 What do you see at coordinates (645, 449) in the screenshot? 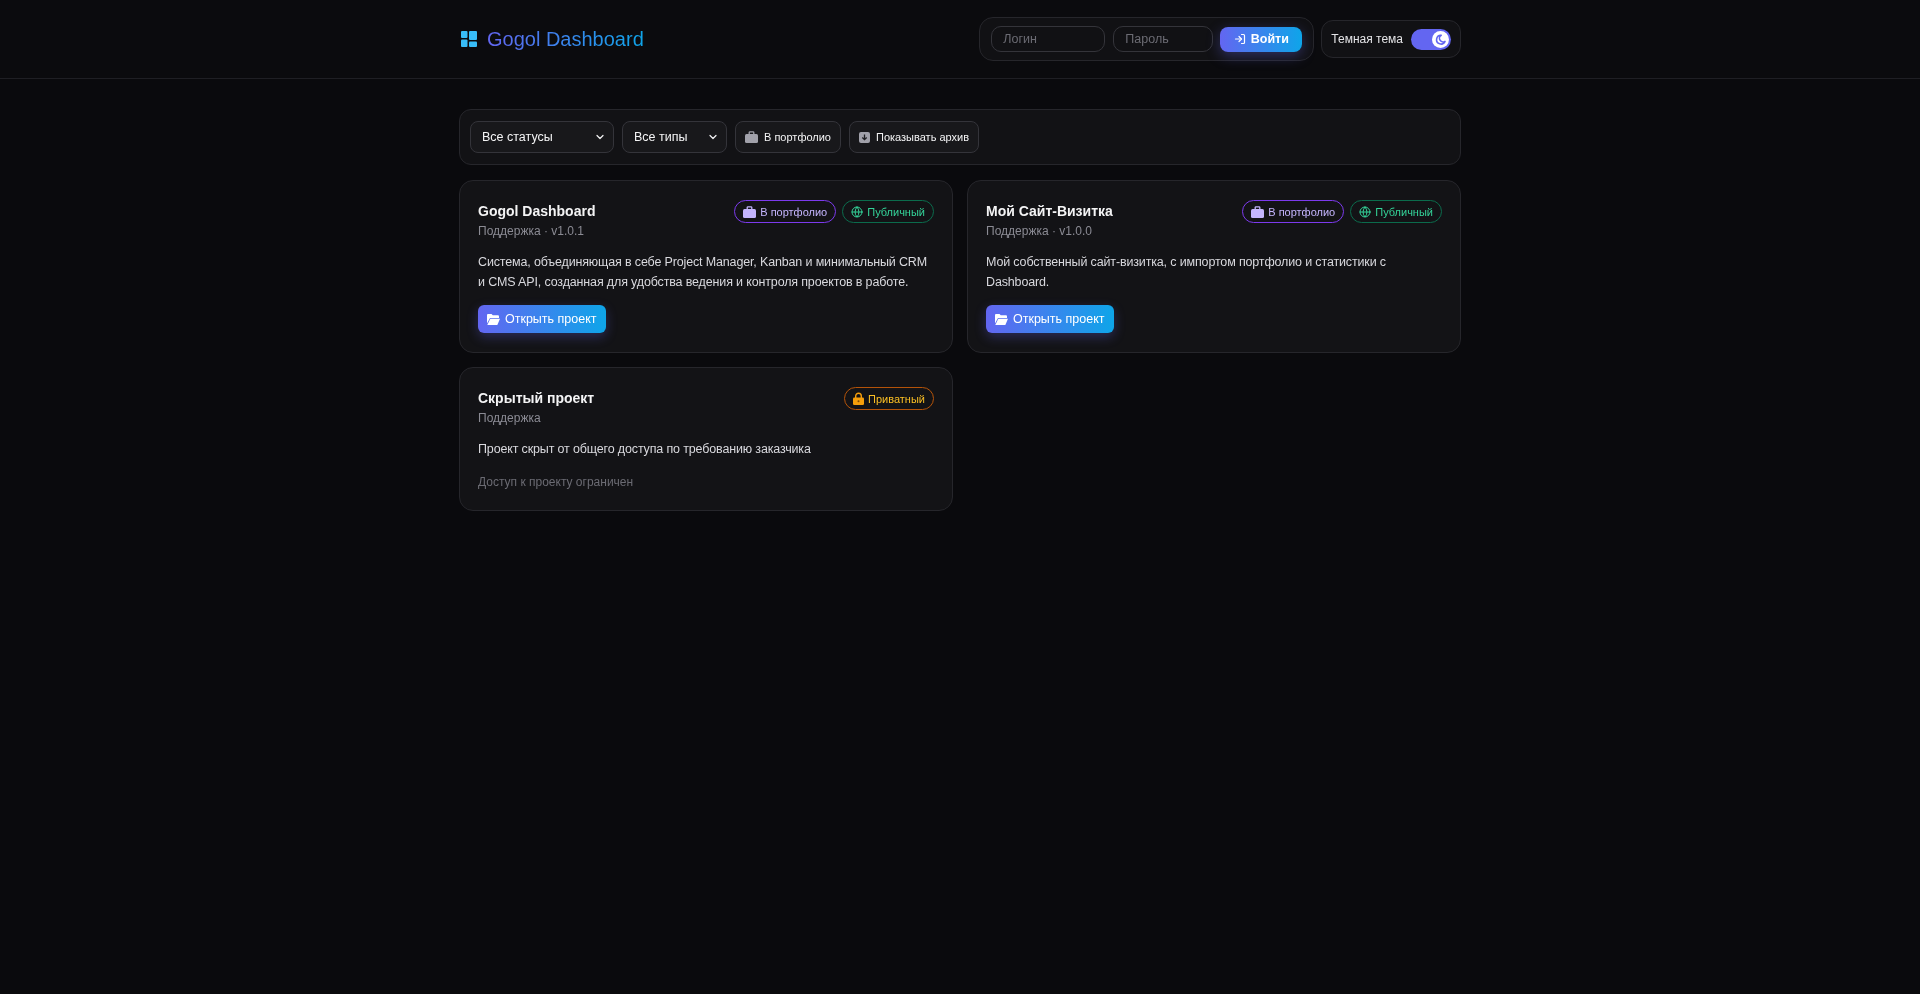
I see `project-description: Проект скрыт от общего доступа по требованию заказчика` at bounding box center [645, 449].